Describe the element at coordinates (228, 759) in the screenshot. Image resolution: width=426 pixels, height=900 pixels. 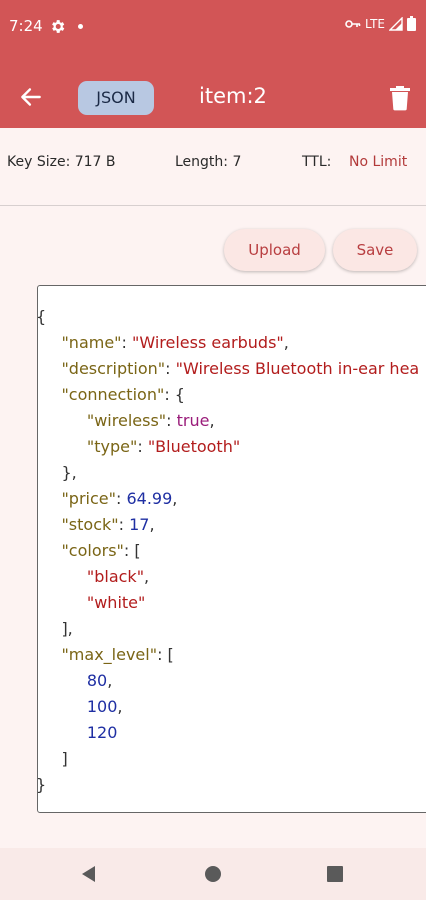
I see `code-line: ]` at that location.